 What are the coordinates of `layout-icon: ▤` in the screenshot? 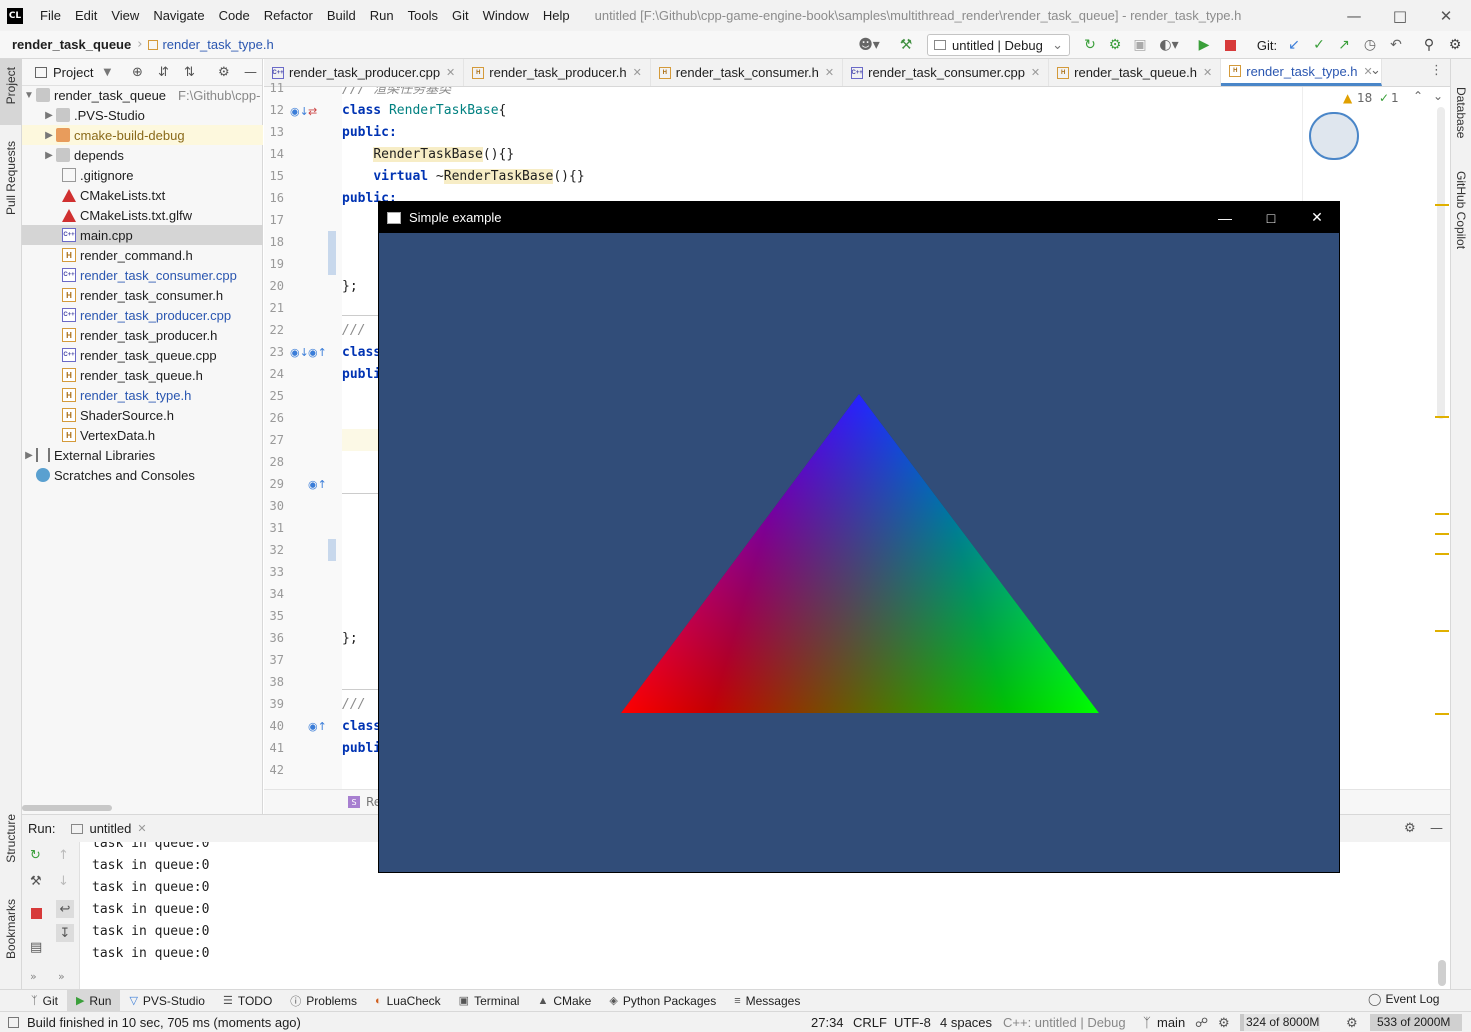 It's located at (36, 947).